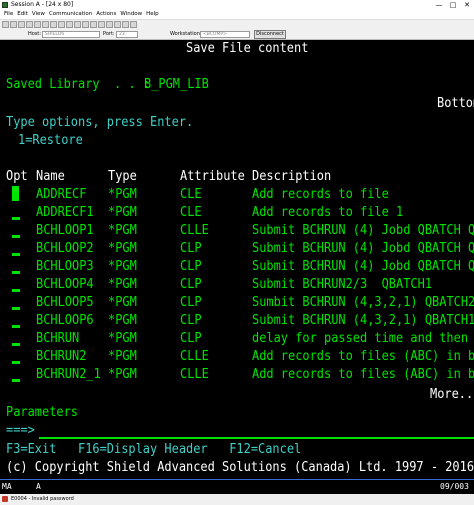 This screenshot has height=505, width=474. What do you see at coordinates (42, 412) in the screenshot?
I see `parameters-label: Parameters` at bounding box center [42, 412].